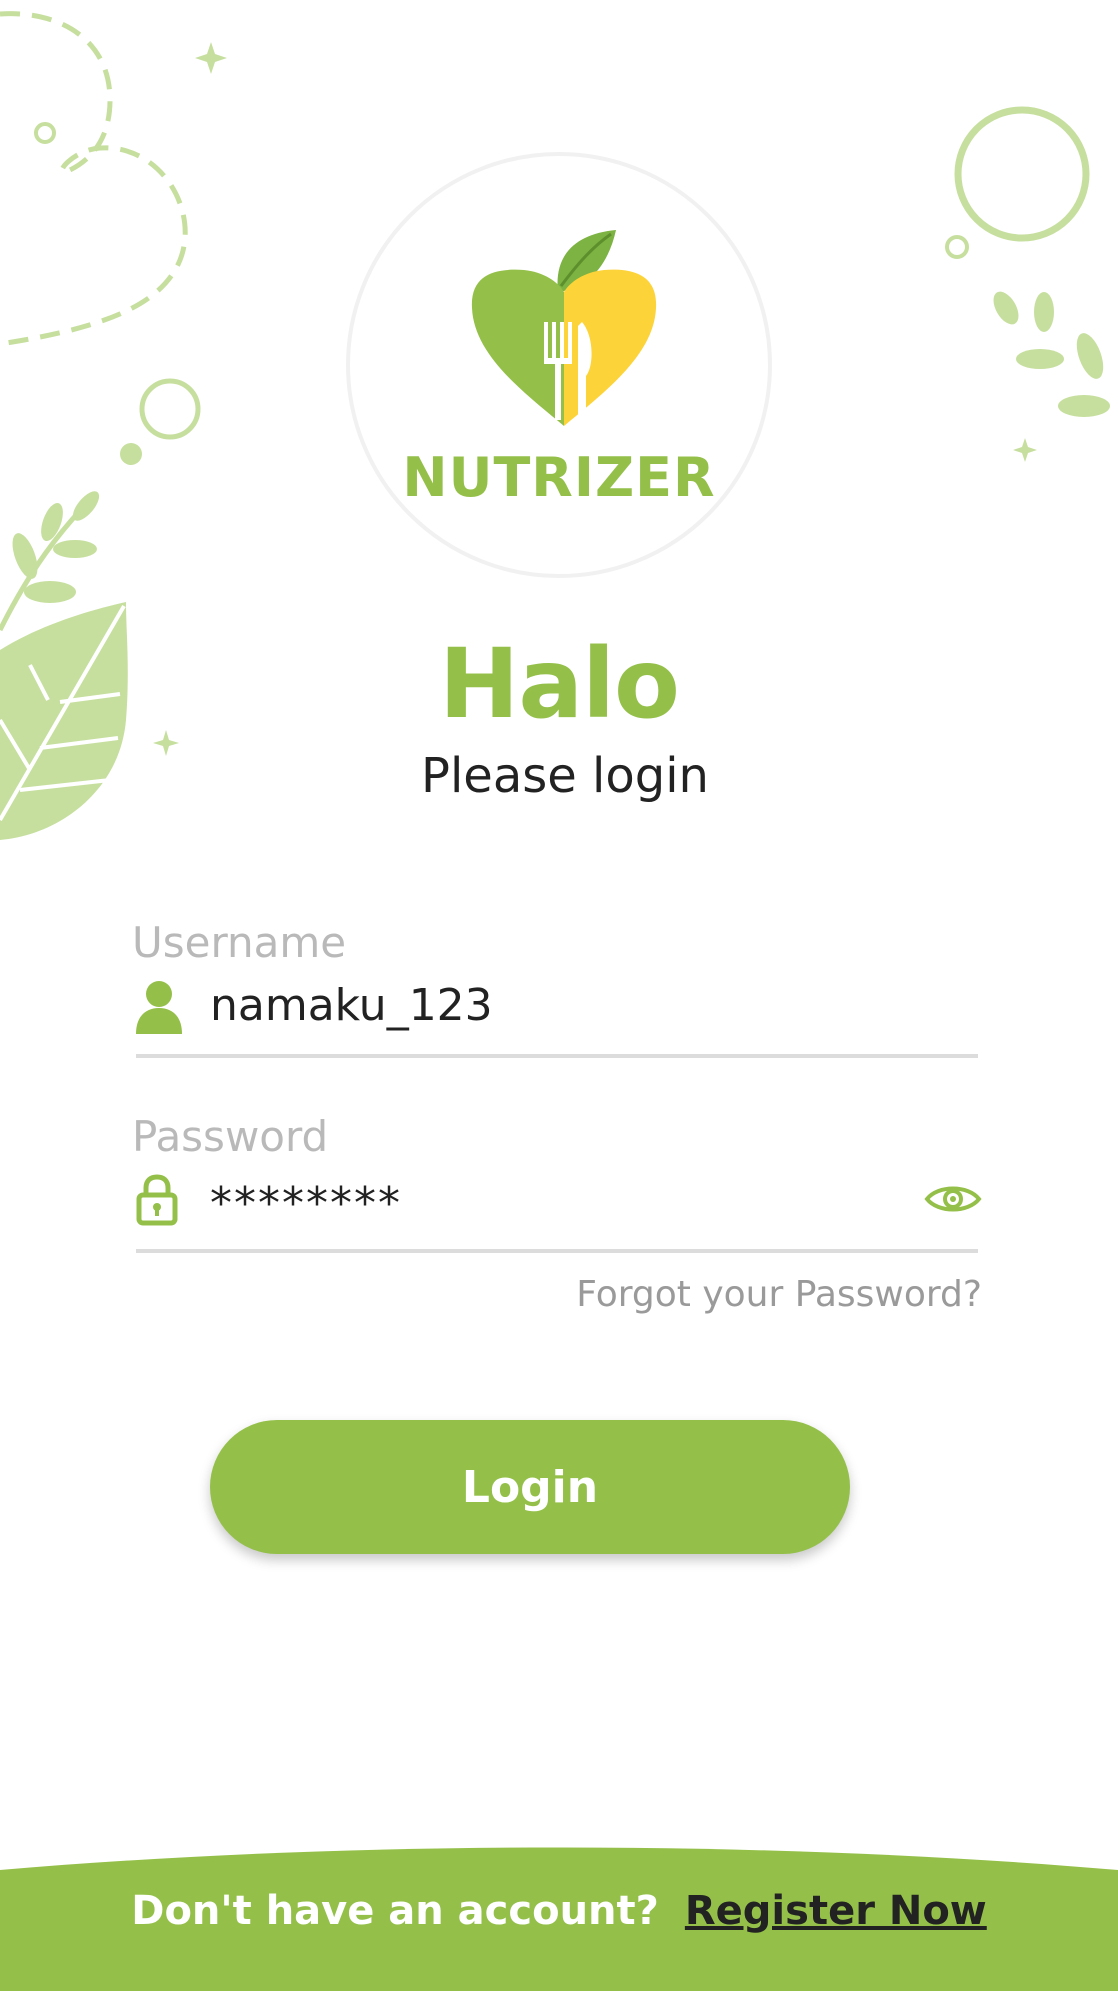 This screenshot has height=1991, width=1118. I want to click on register-prompt: Don't have an account? Register Now, so click(559, 1911).